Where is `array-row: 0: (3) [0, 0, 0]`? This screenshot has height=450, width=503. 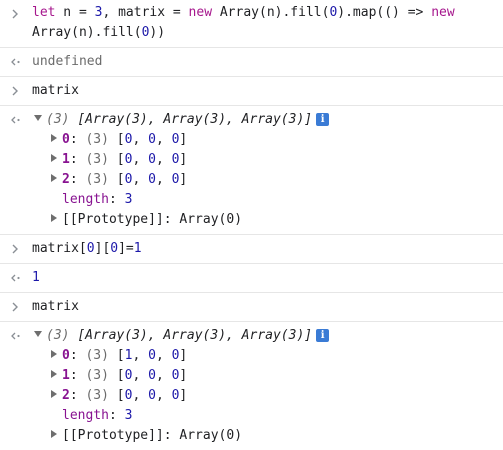
array-row: 0: (3) [0, 0, 0] is located at coordinates (267, 140).